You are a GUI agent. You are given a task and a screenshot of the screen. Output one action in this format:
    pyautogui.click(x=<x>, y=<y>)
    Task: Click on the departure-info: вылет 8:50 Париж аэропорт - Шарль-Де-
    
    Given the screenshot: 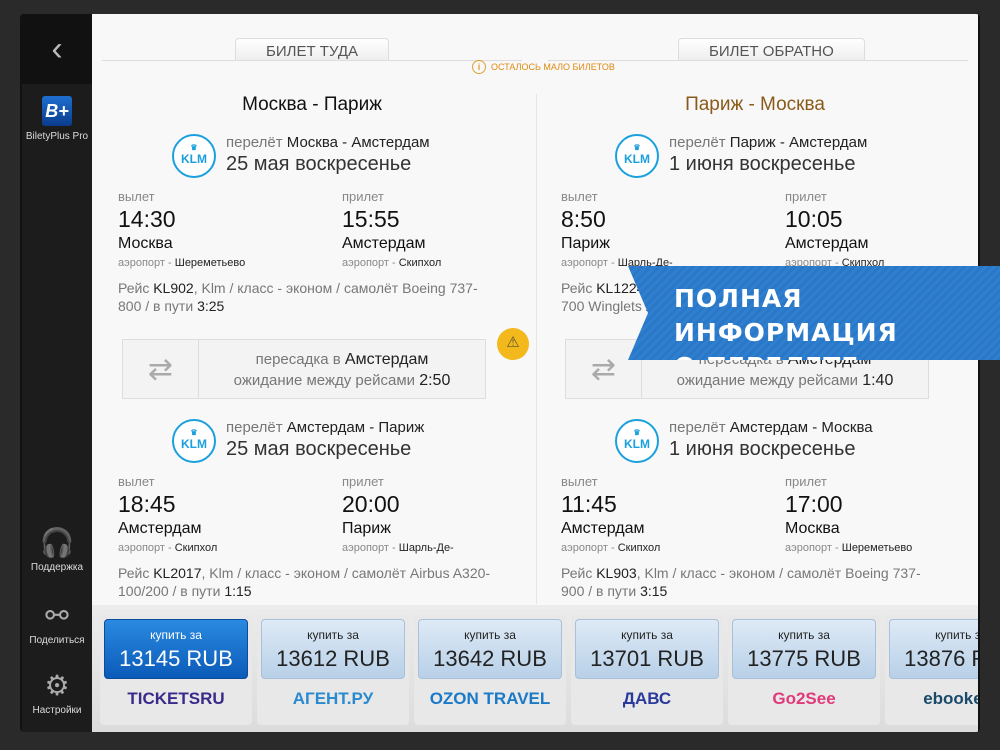 What is the action you would take?
    pyautogui.click(x=617, y=229)
    